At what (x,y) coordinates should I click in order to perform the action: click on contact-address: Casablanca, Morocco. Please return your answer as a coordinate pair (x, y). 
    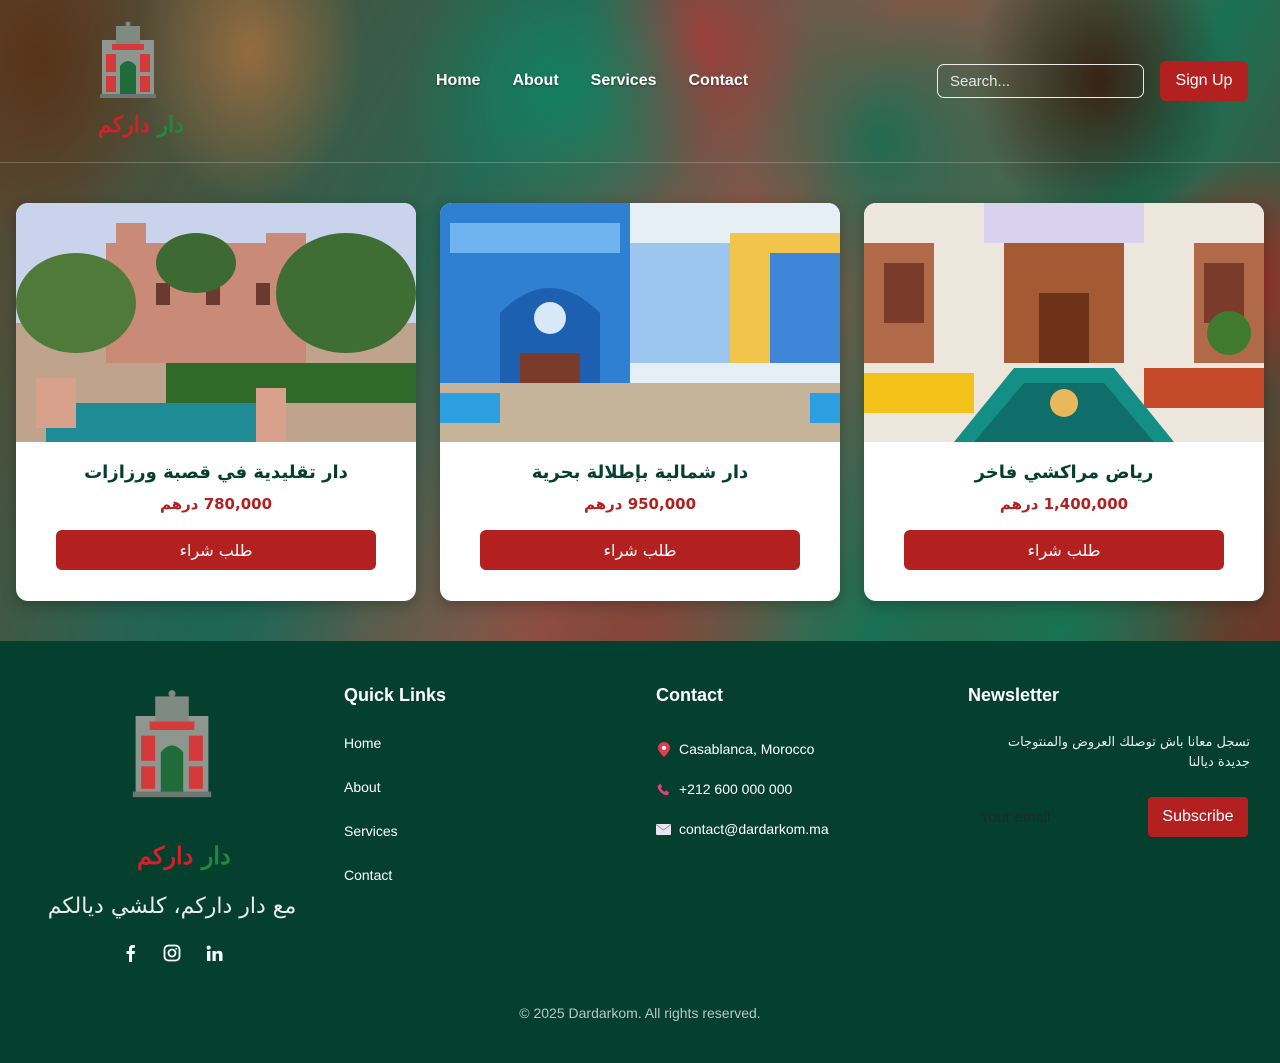
    Looking at the image, I should click on (742, 761).